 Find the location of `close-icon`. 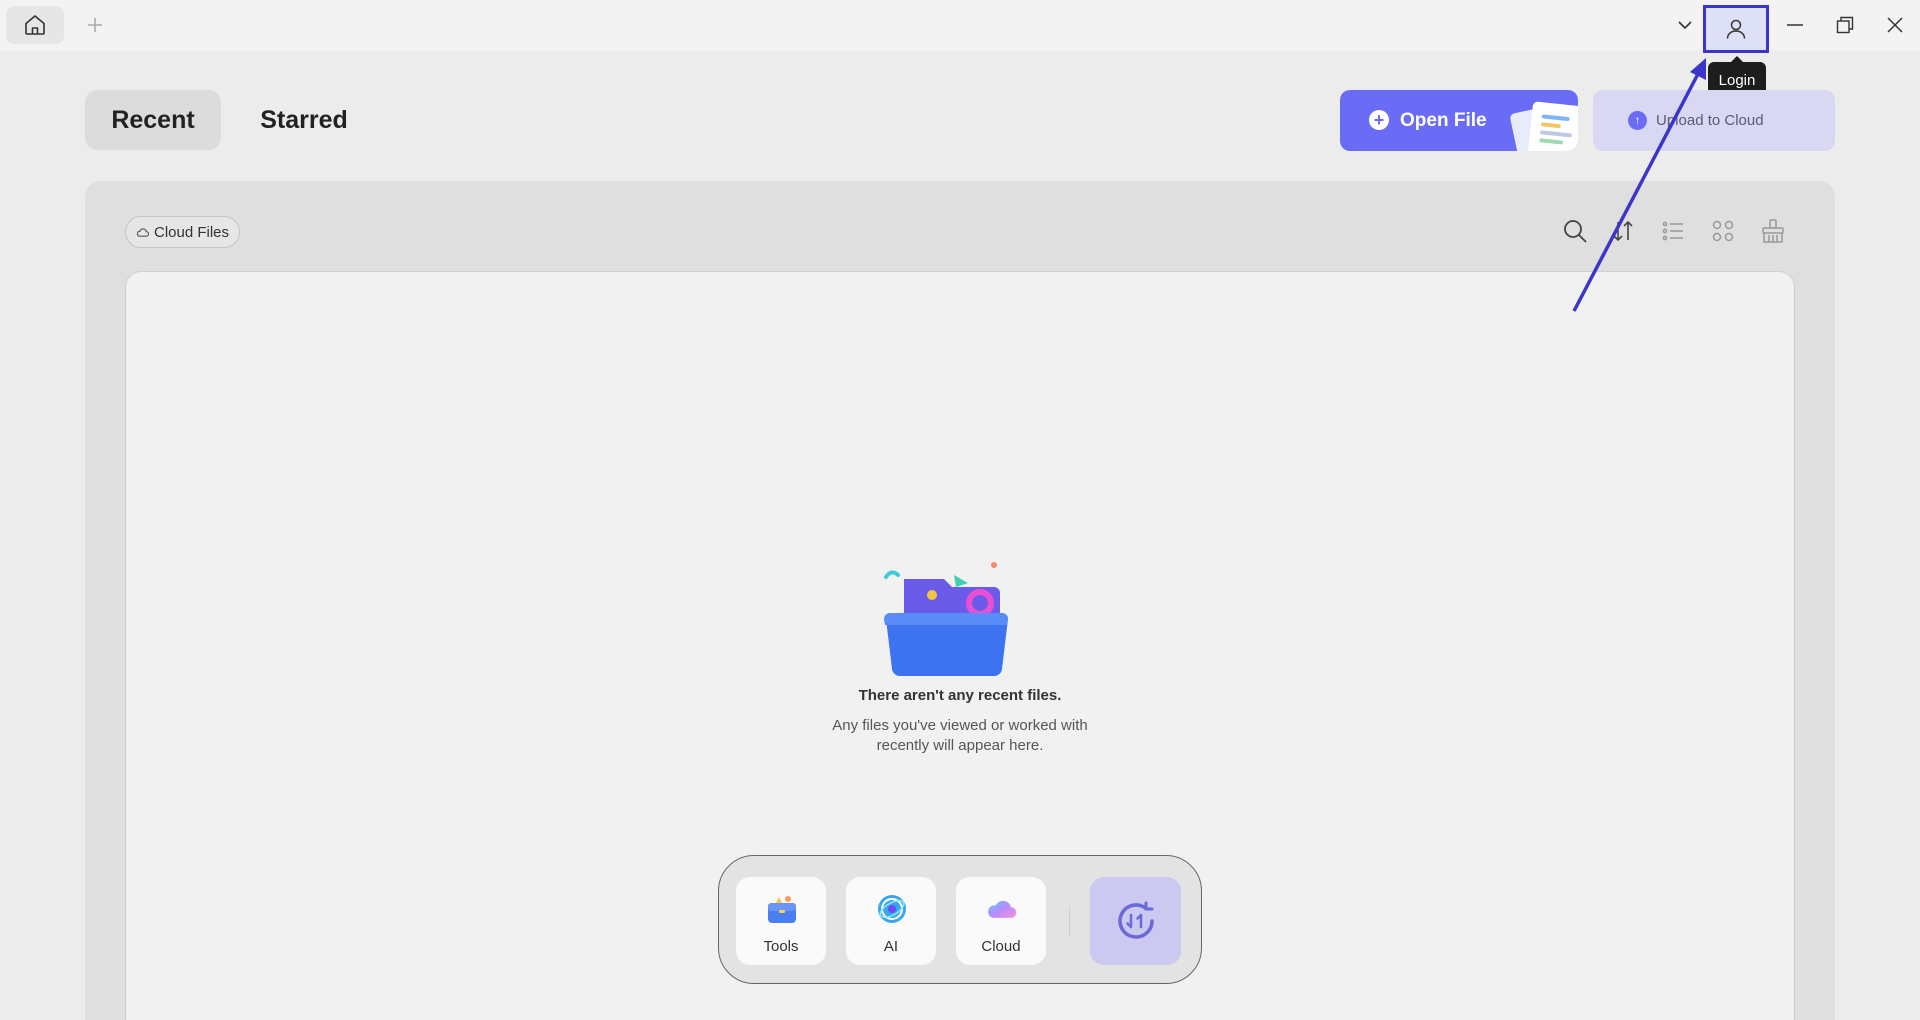

close-icon is located at coordinates (1895, 25).